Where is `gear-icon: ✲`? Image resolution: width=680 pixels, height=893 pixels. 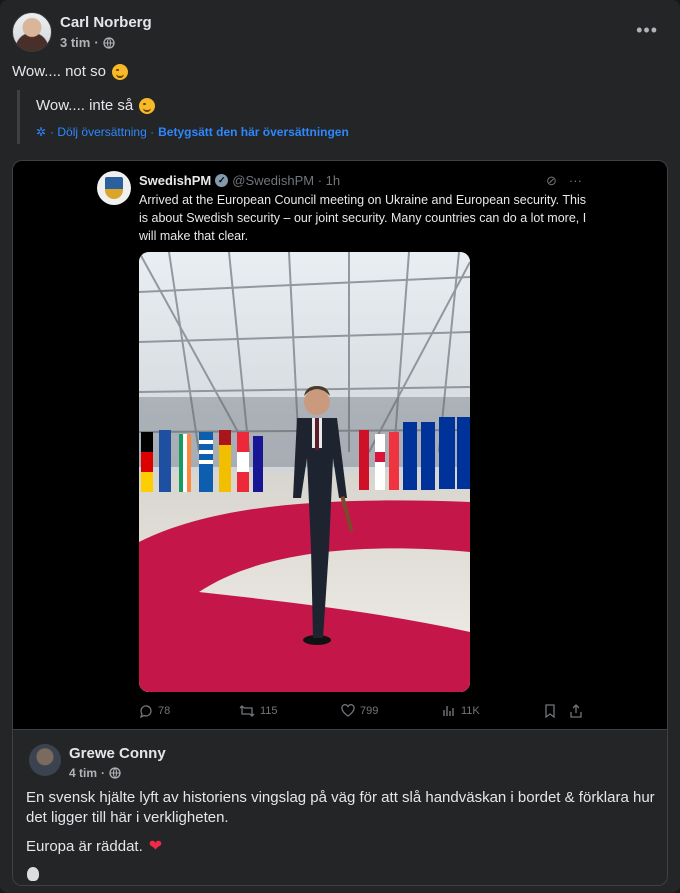
gear-icon: ✲ is located at coordinates (41, 132).